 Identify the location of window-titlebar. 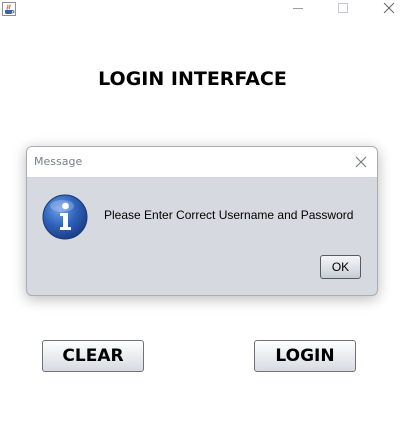
(202, 9).